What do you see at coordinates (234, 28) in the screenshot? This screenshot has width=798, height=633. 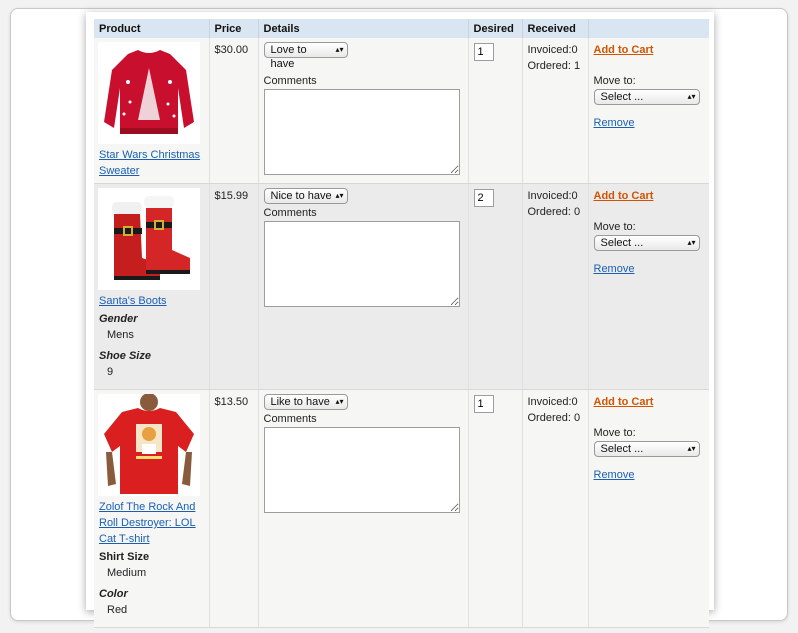 I see `header-price: Price` at bounding box center [234, 28].